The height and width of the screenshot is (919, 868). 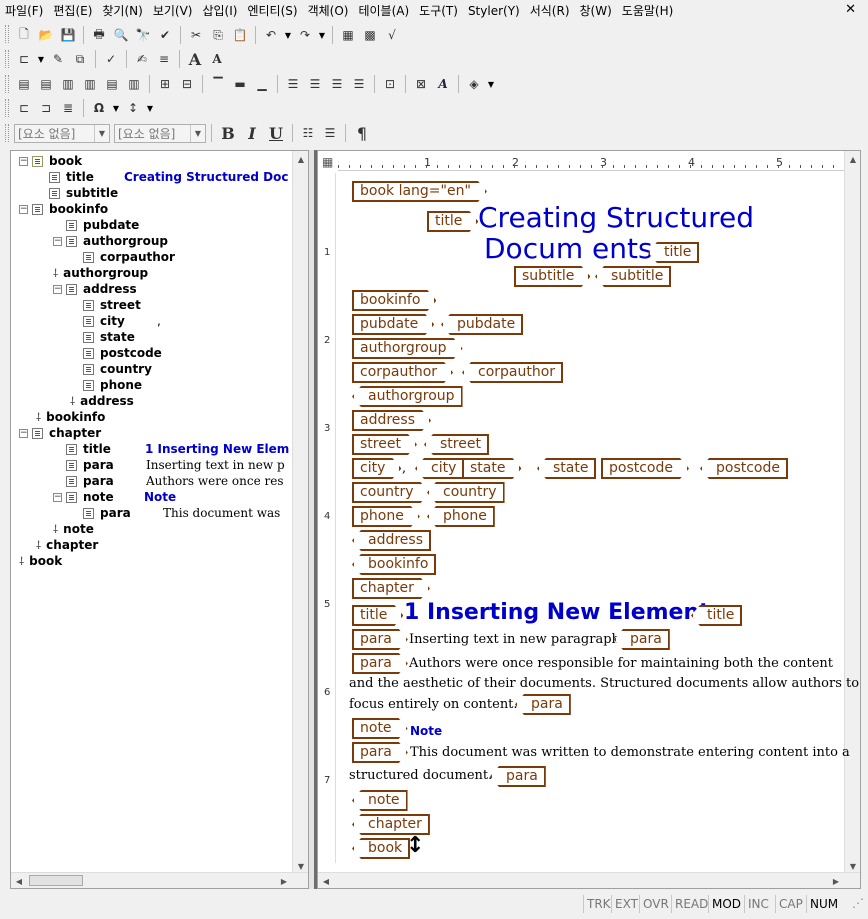 What do you see at coordinates (391, 824) in the screenshot?
I see `tag-chapter-end: chapter` at bounding box center [391, 824].